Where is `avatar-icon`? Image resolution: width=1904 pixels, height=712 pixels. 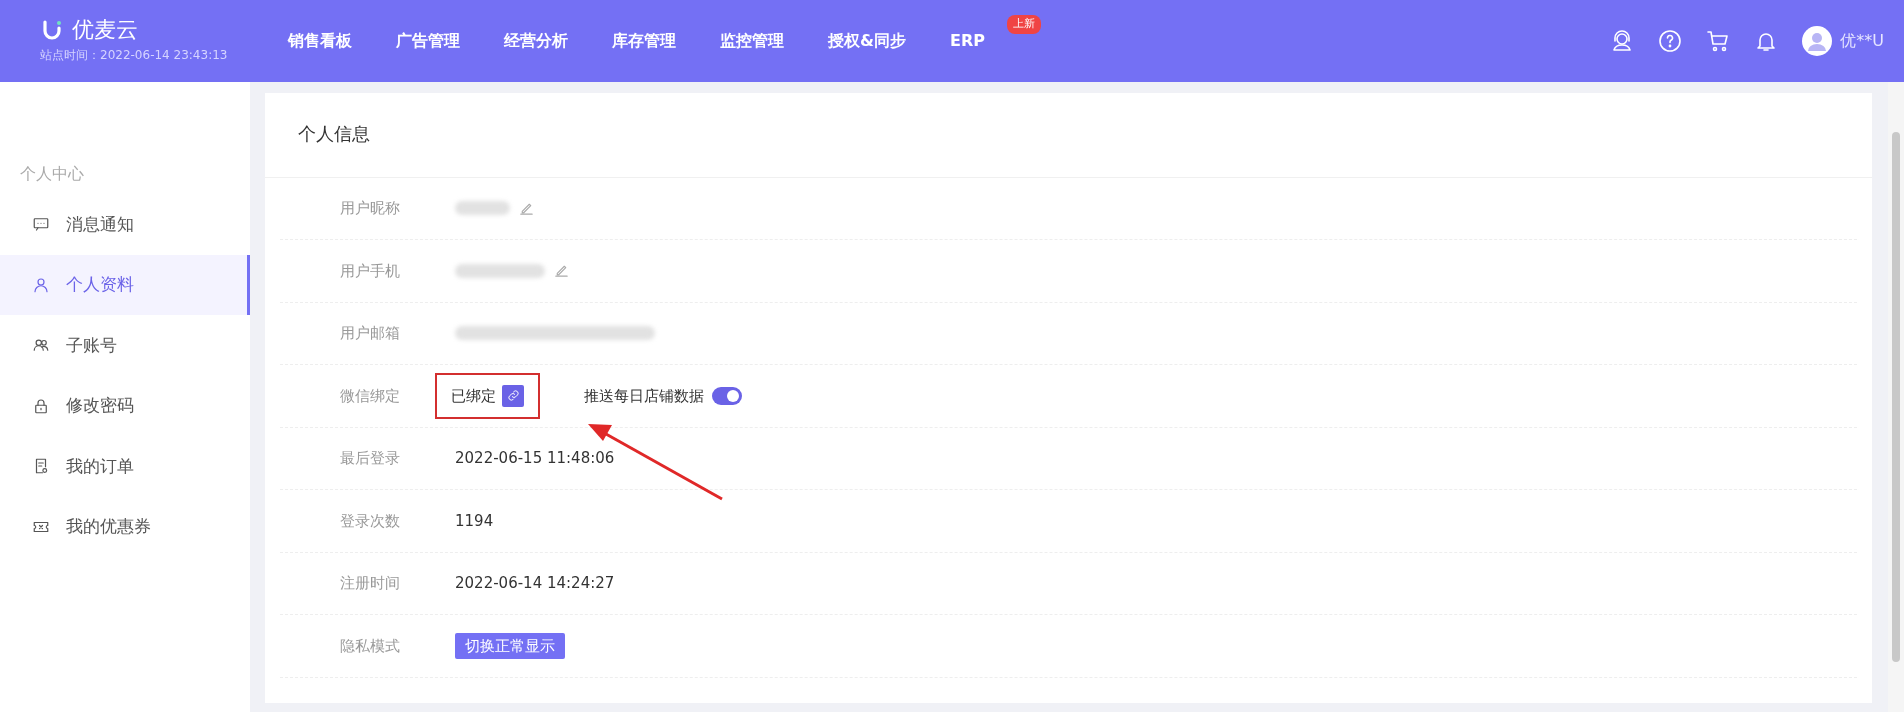 avatar-icon is located at coordinates (1817, 41).